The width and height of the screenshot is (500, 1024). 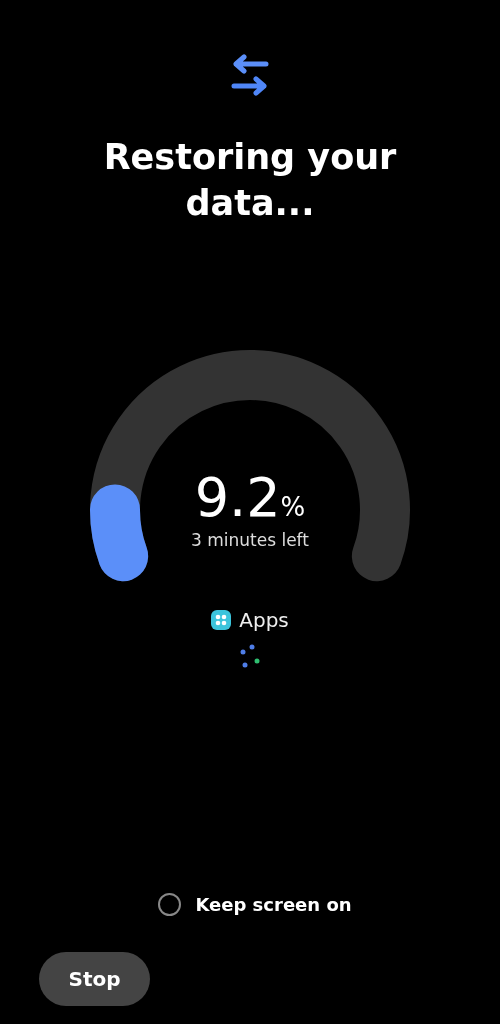 What do you see at coordinates (221, 620) in the screenshot?
I see `apps-icon` at bounding box center [221, 620].